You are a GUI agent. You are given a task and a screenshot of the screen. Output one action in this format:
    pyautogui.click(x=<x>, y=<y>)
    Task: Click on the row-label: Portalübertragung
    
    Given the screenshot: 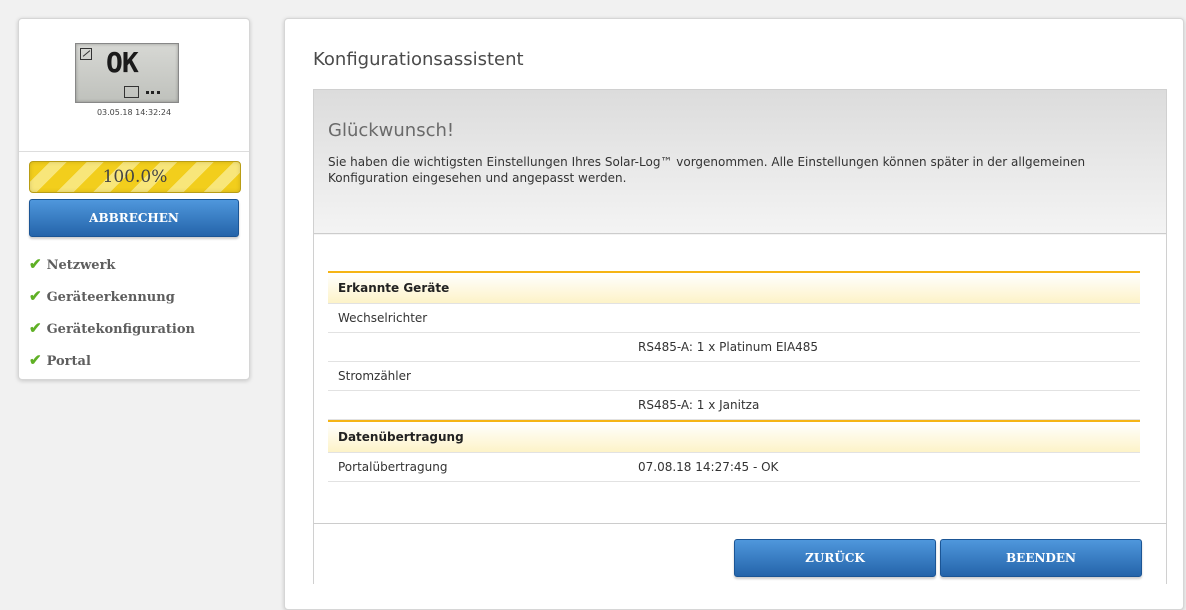 What is the action you would take?
    pyautogui.click(x=393, y=467)
    